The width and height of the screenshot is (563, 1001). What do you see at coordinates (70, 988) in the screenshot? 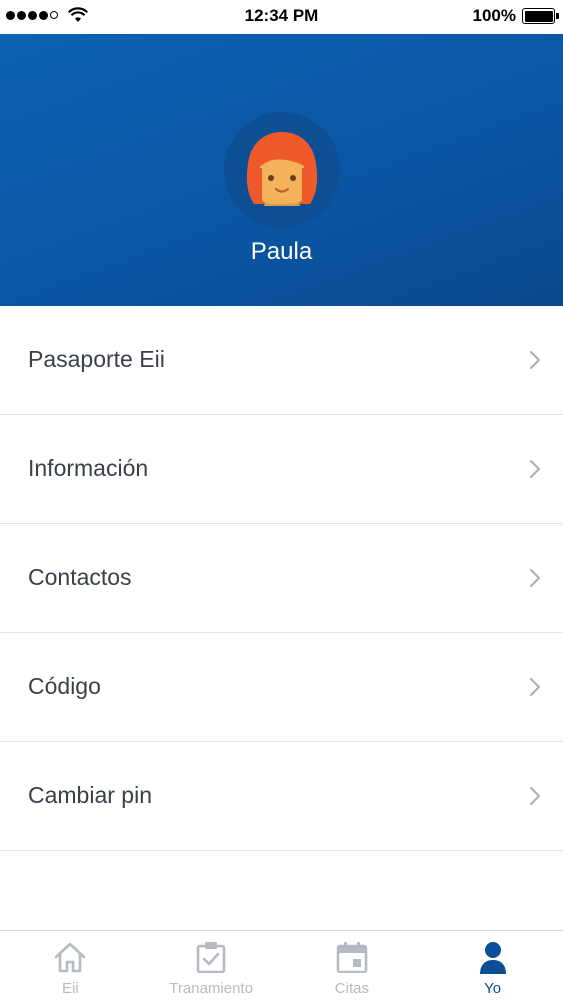
I see `tab-label: Eii` at bounding box center [70, 988].